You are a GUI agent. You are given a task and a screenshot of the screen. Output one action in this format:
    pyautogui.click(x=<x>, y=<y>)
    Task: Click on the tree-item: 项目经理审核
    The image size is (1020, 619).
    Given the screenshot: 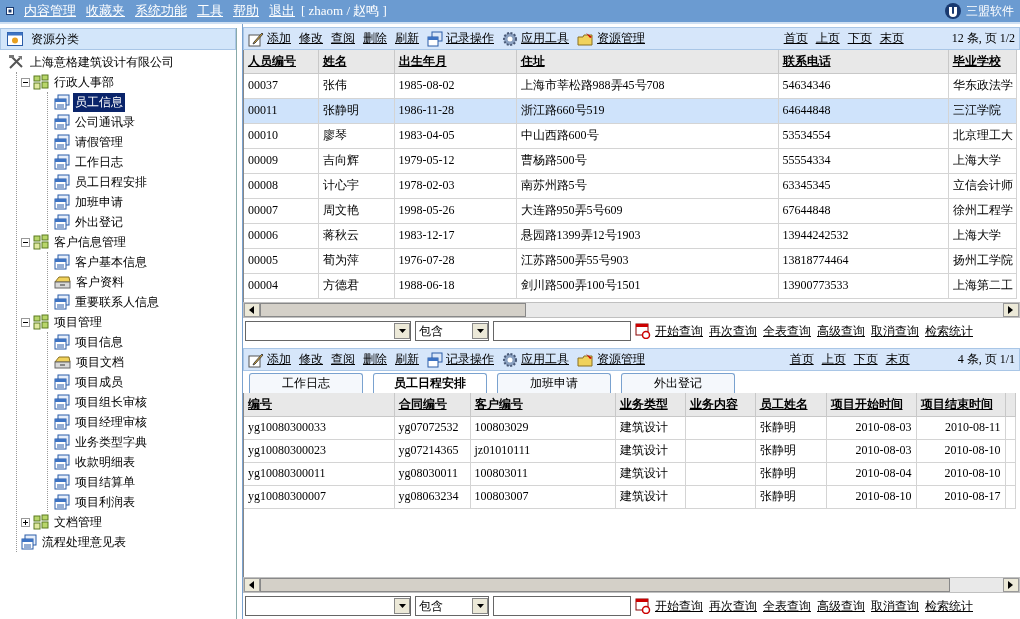 What is the action you would take?
    pyautogui.click(x=111, y=422)
    